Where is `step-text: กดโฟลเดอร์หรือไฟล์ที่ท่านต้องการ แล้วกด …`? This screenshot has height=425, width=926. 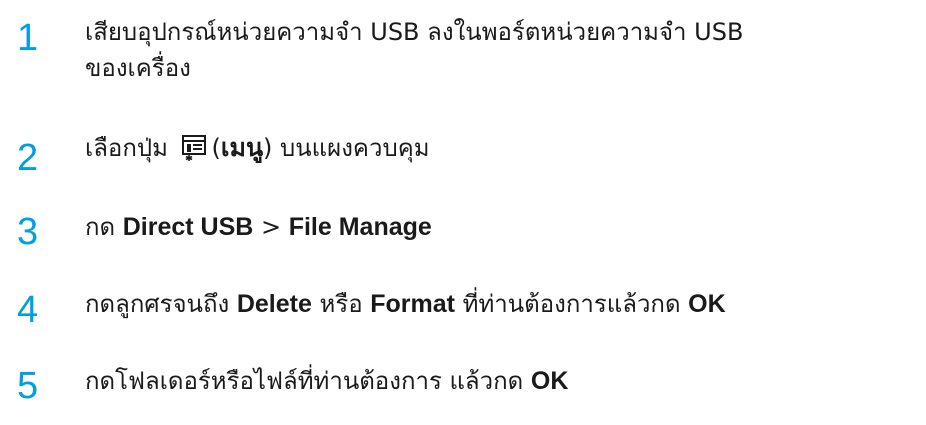 step-text: กดโฟลเดอร์หรือไฟล์ที่ท่านต้องการ แล้วกด … is located at coordinates (500, 381).